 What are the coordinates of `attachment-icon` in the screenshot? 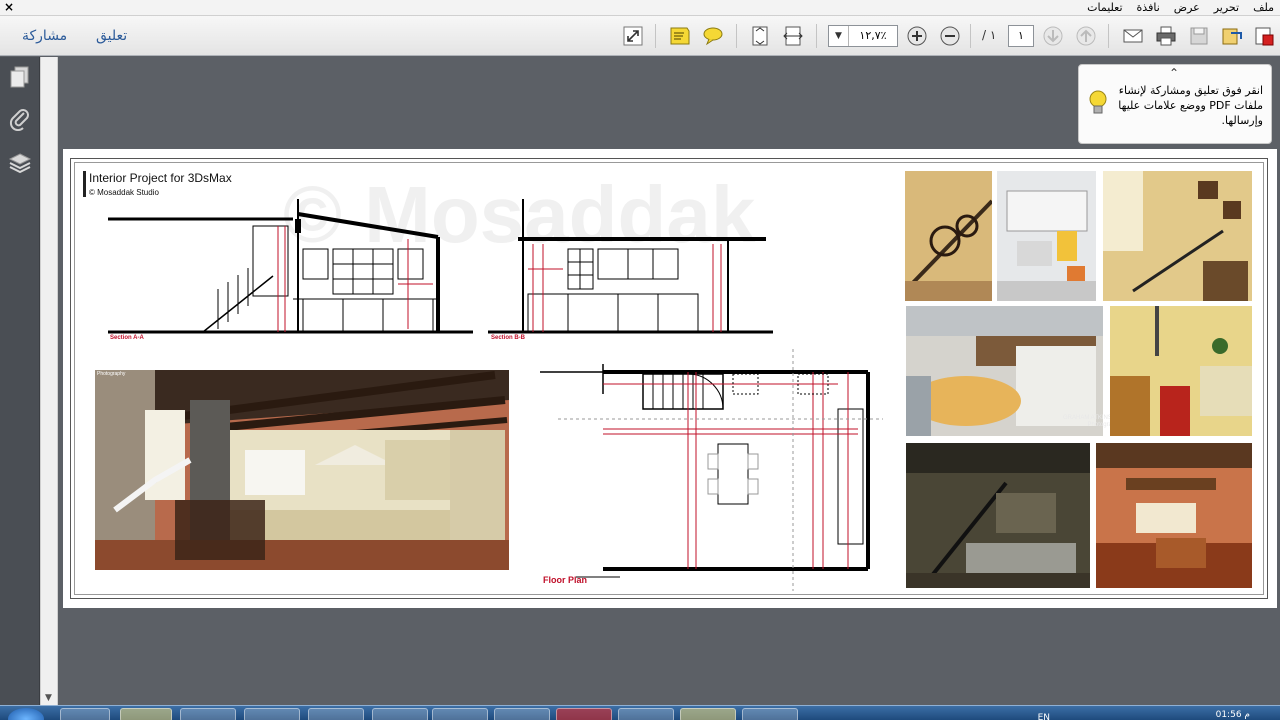 It's located at (20, 119).